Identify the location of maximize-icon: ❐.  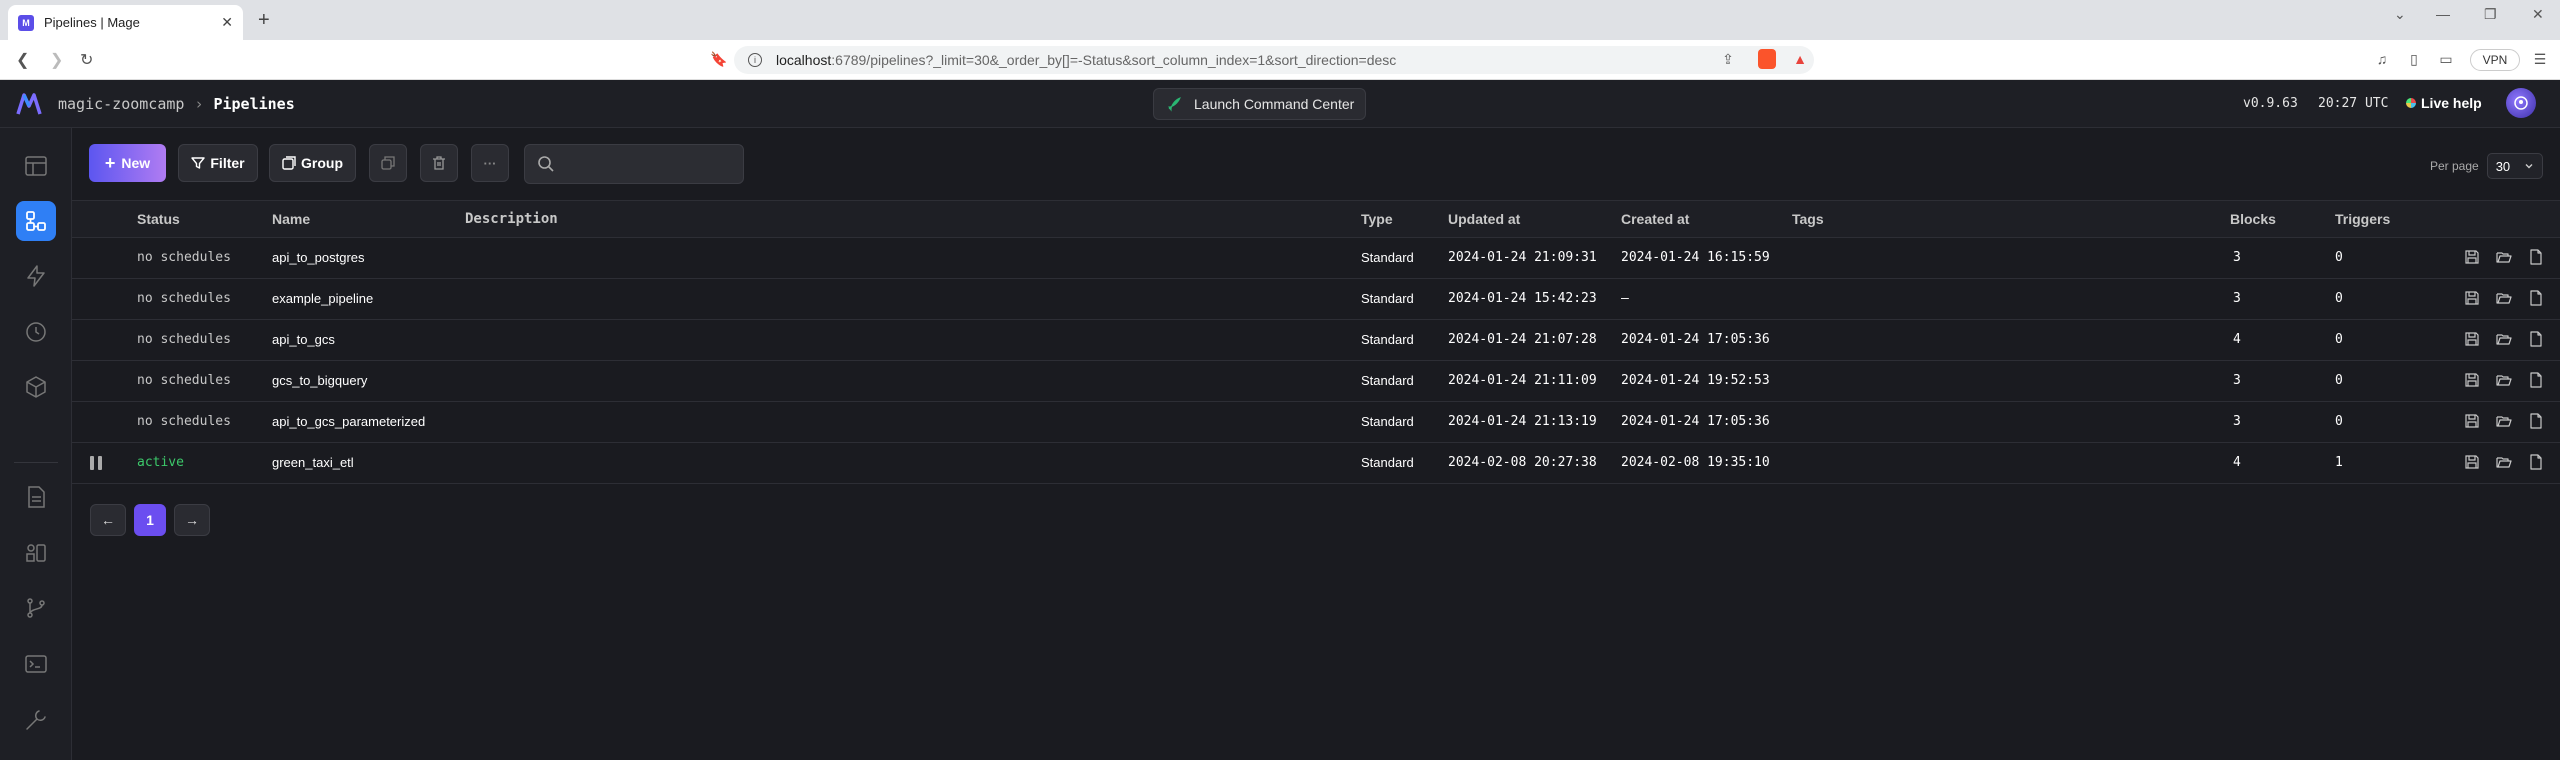
(2490, 14).